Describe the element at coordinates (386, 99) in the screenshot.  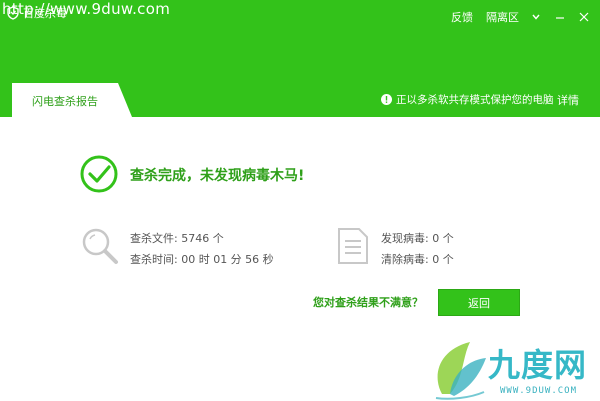
I see `info-icon` at that location.